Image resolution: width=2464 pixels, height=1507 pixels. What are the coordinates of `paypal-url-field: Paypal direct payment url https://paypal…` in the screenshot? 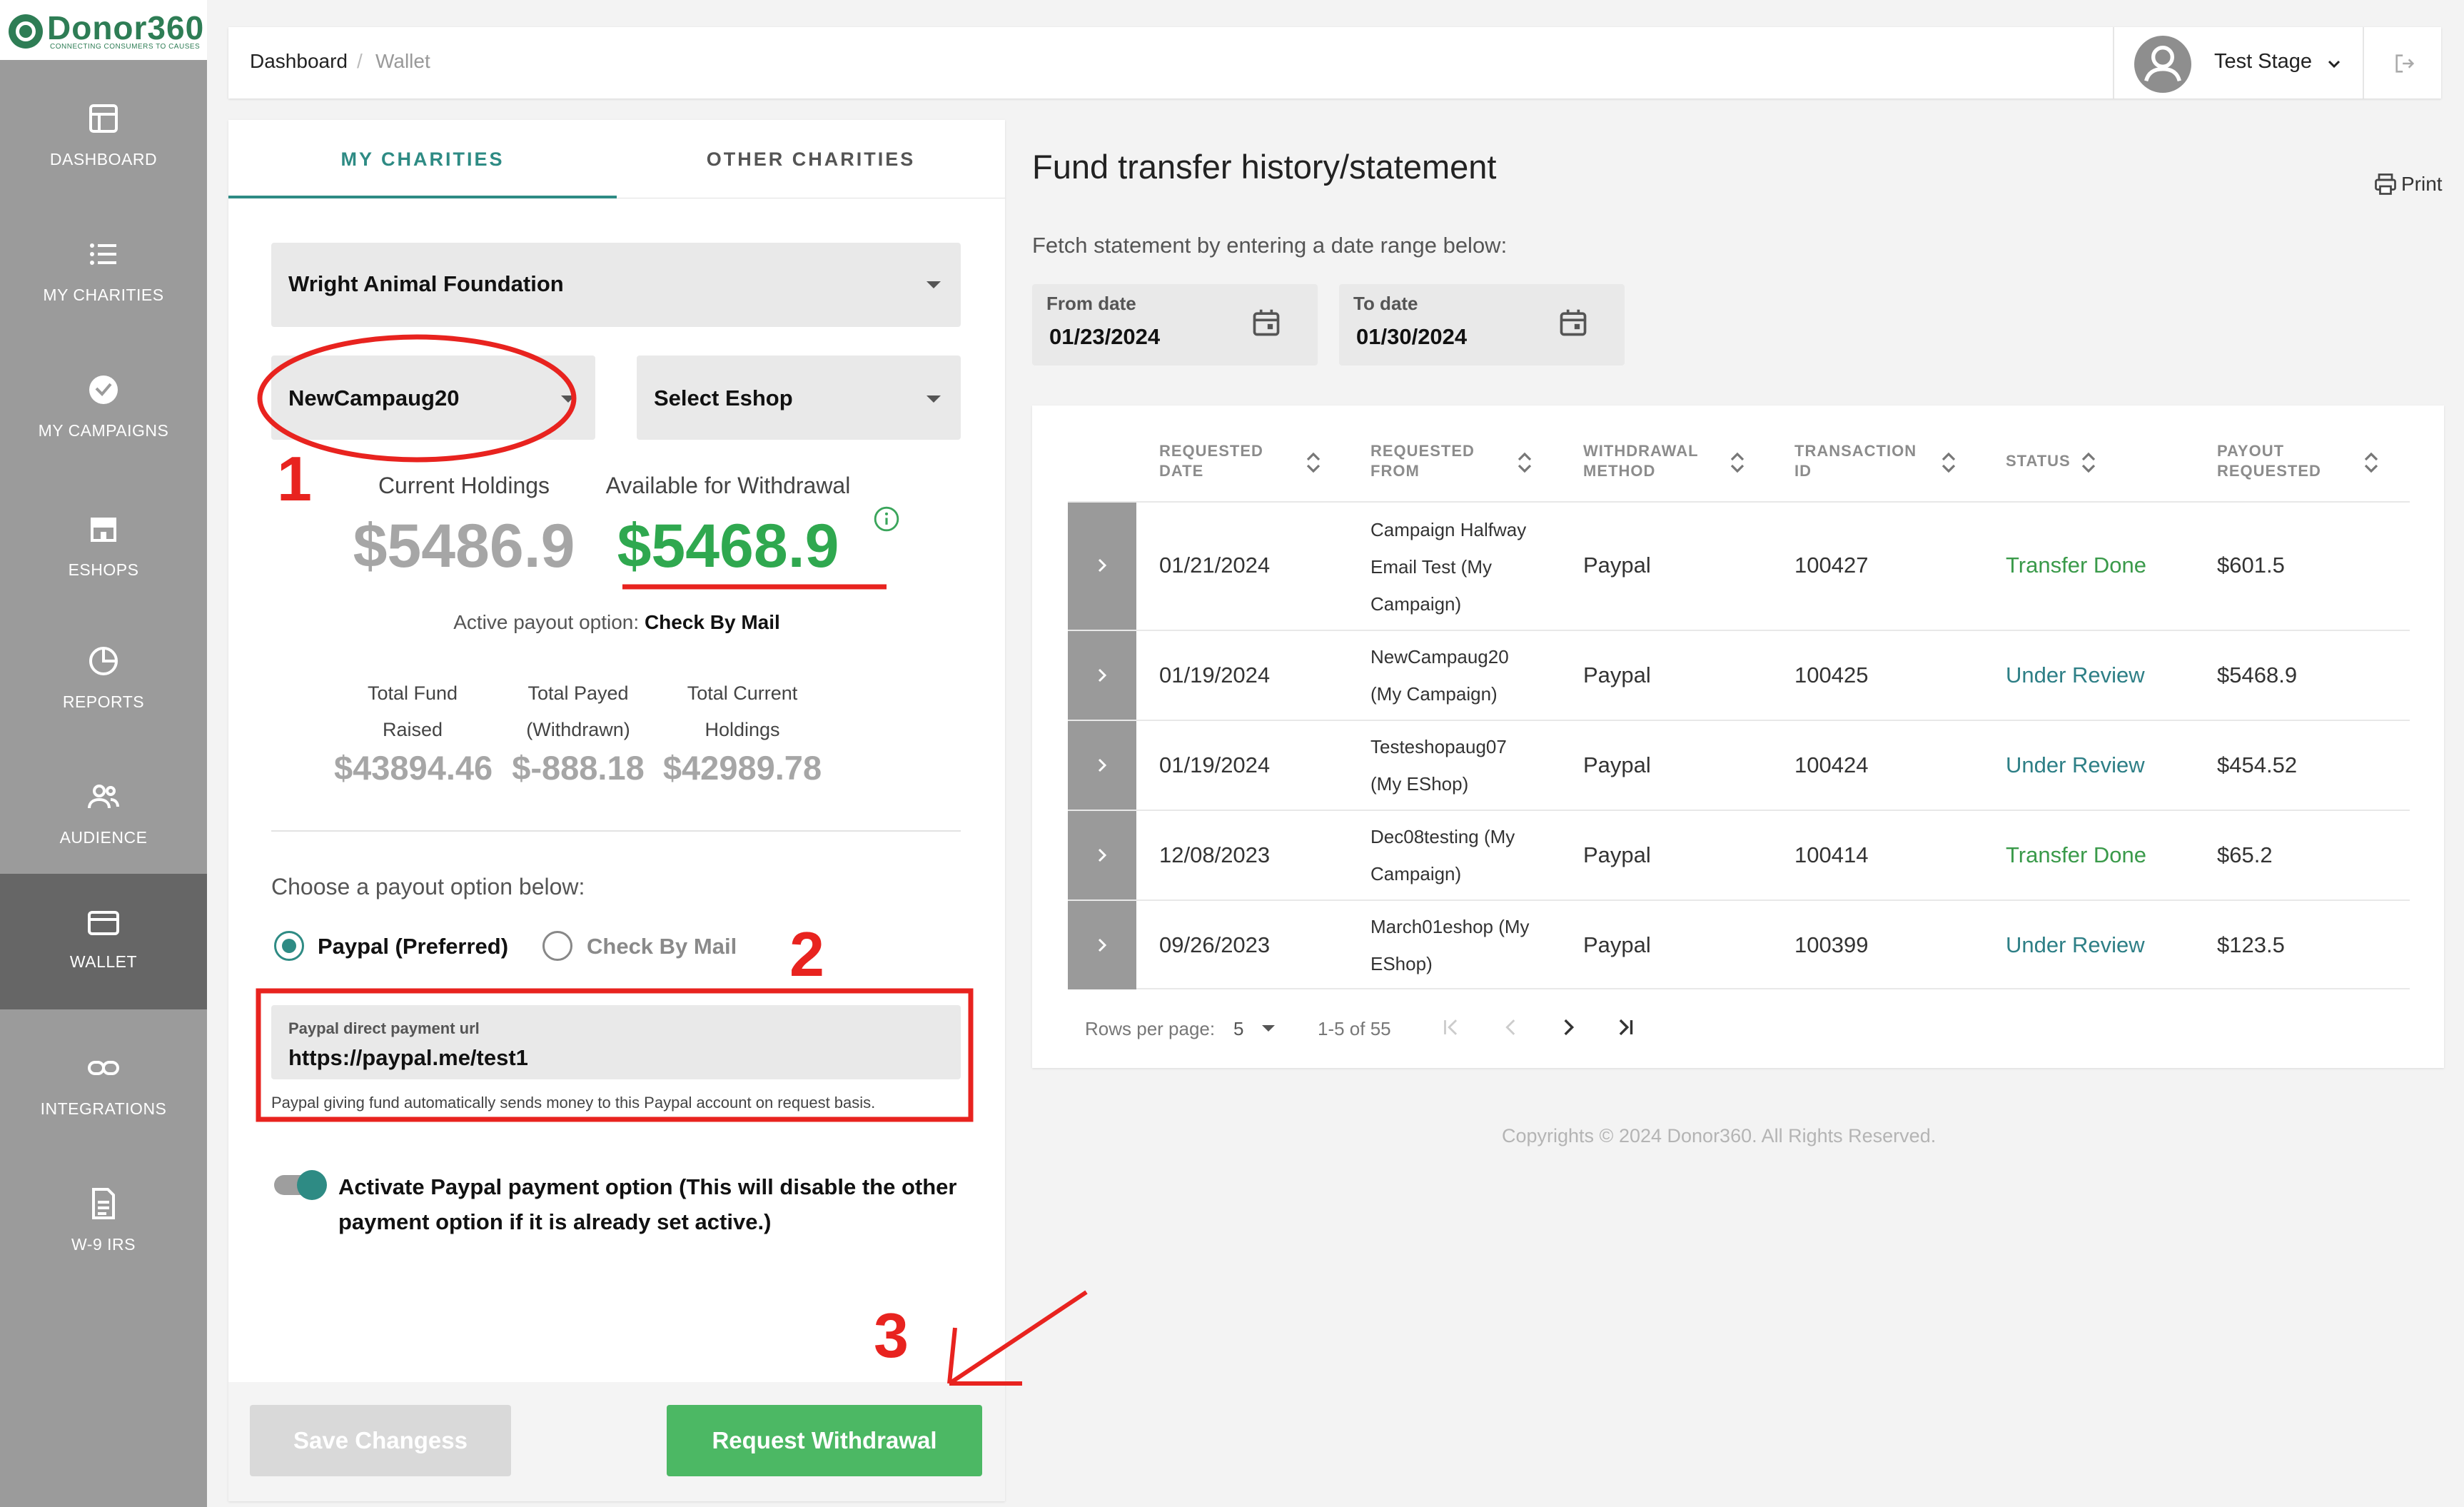 It's located at (616, 1042).